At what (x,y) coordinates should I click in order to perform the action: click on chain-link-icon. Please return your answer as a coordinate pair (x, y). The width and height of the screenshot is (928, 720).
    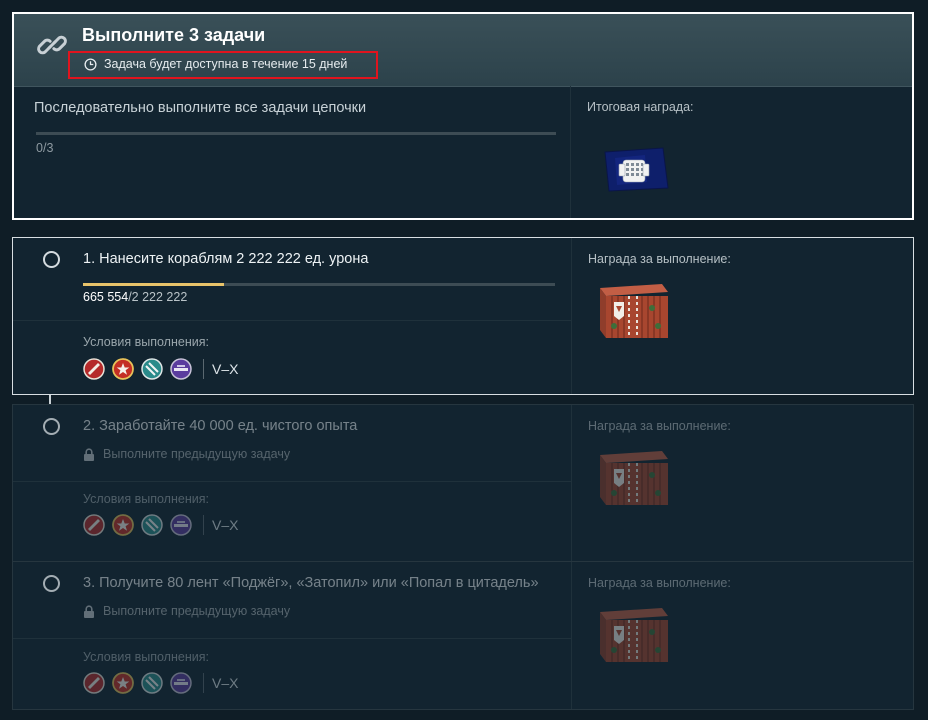
    Looking at the image, I should click on (52, 45).